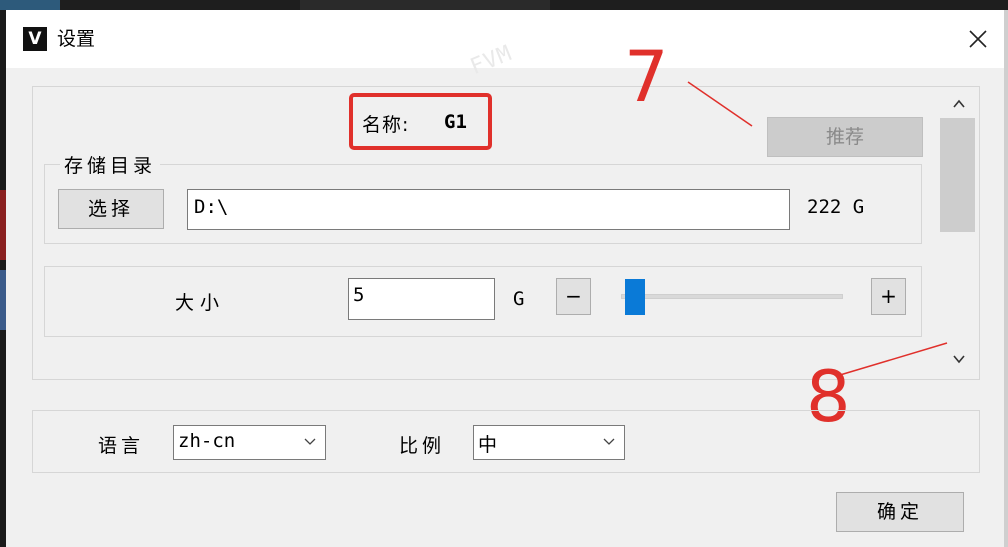  Describe the element at coordinates (3, 278) in the screenshot. I see `desktop-background-edge` at that location.